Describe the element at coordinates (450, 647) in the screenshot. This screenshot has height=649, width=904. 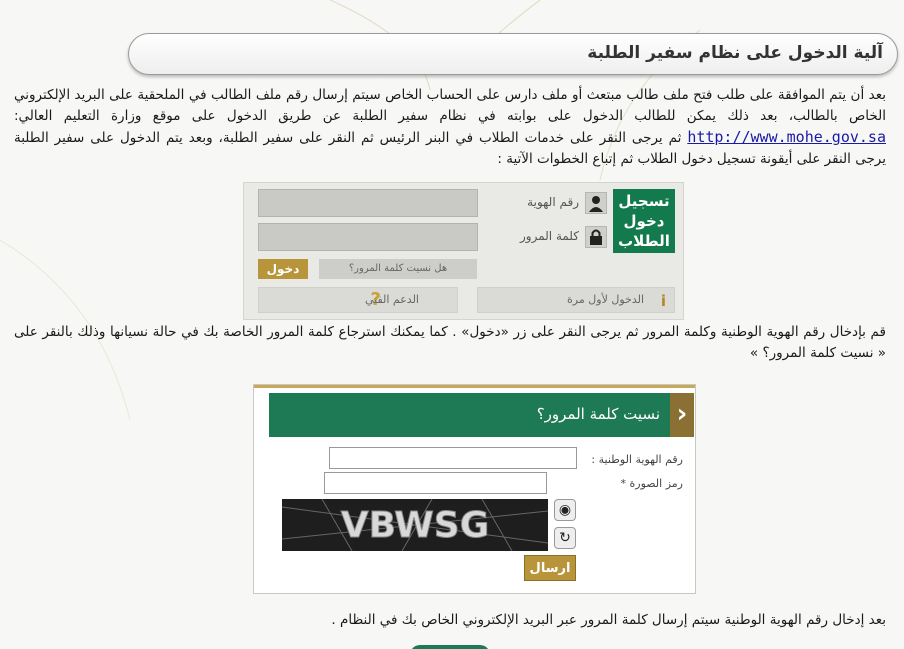
I see `bottom-tab` at that location.